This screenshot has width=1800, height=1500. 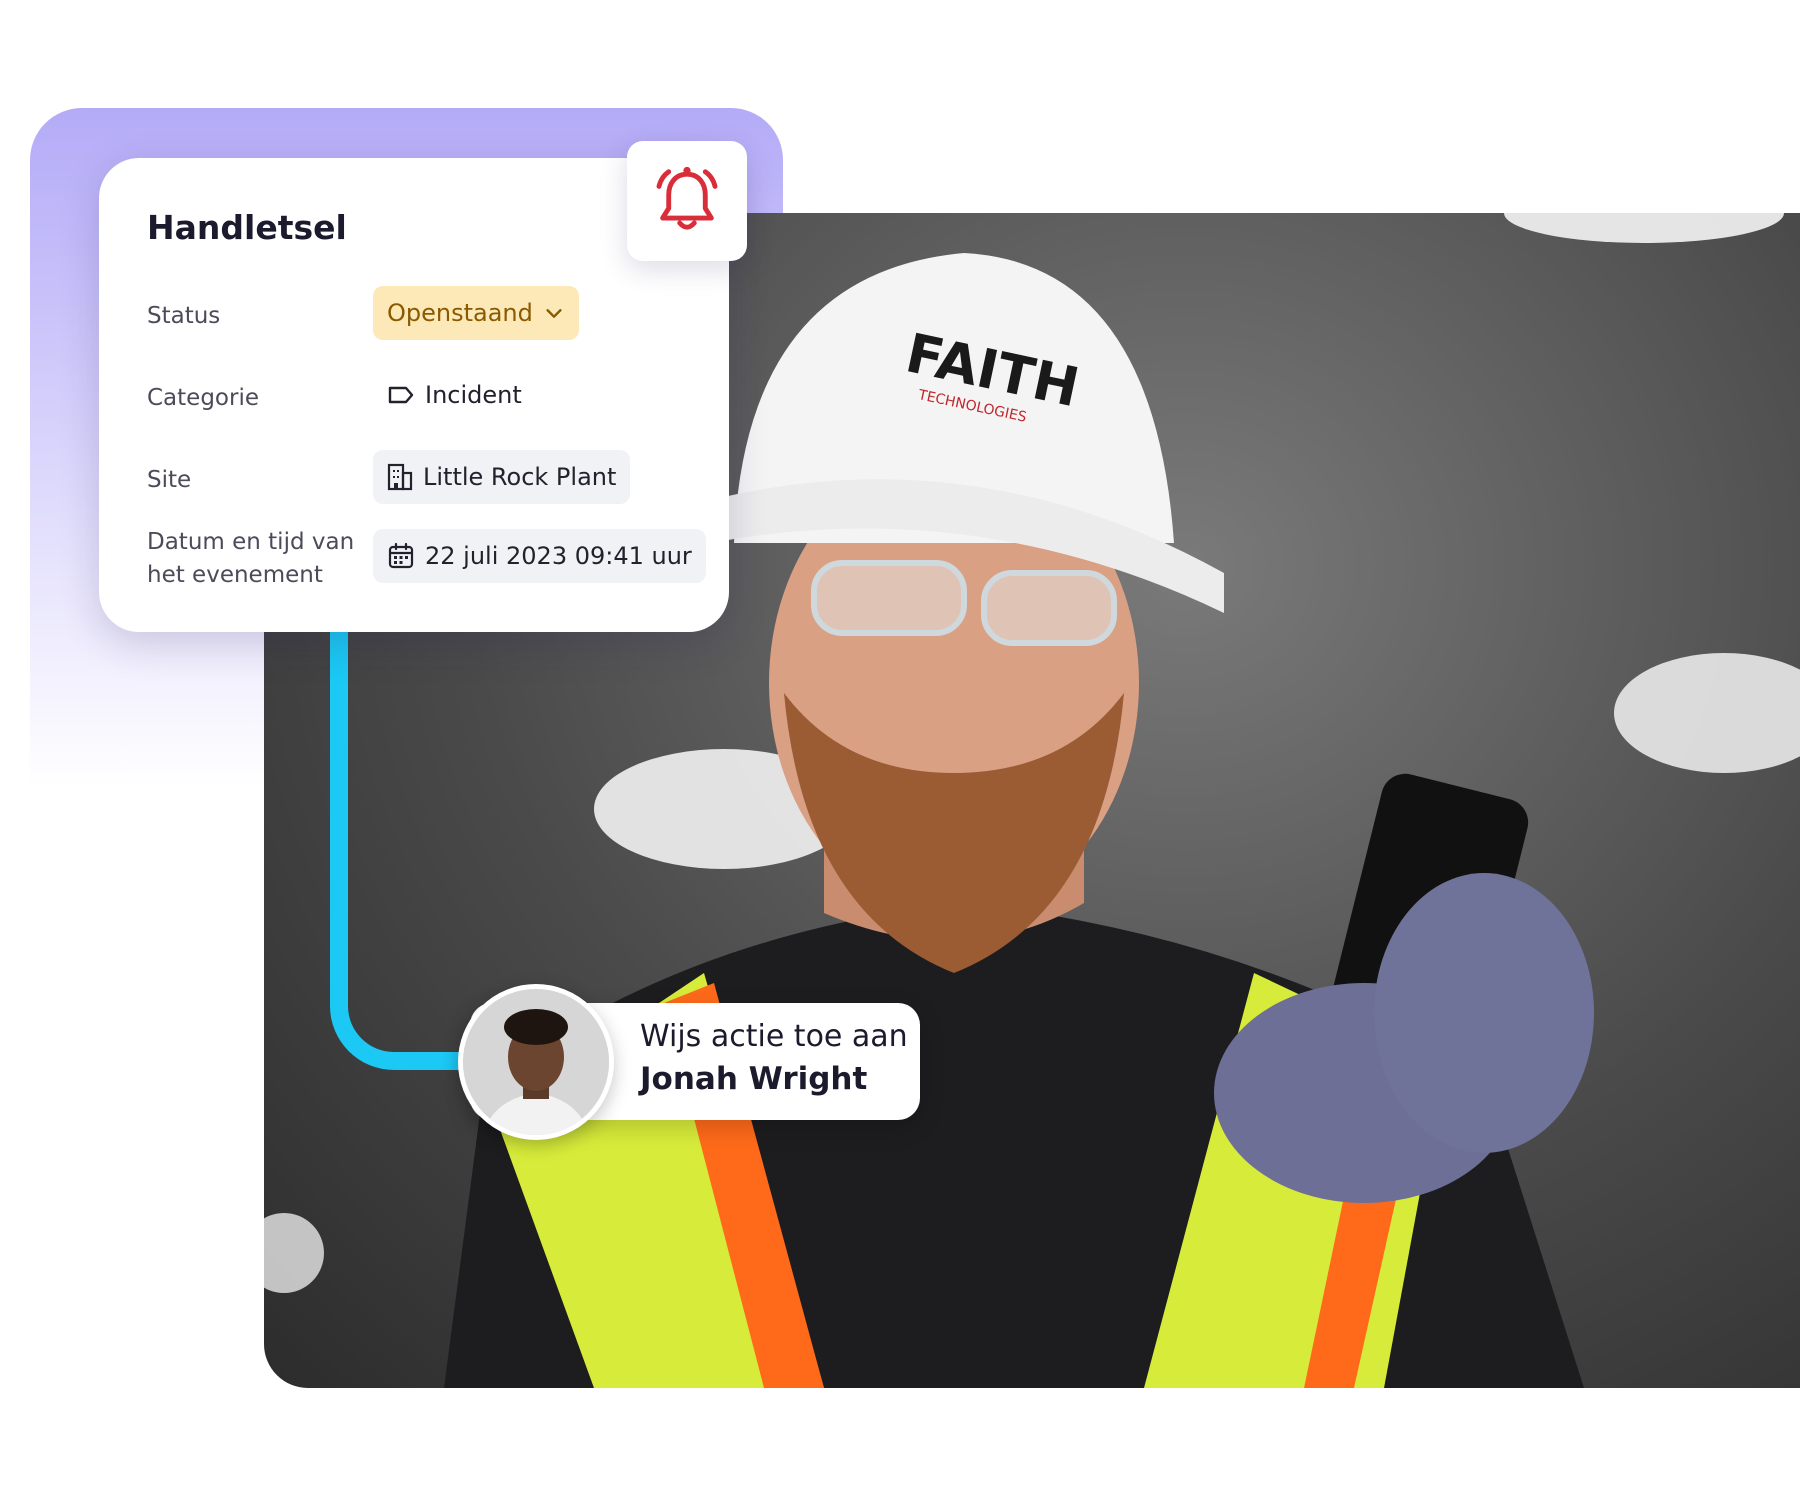 What do you see at coordinates (250, 559) in the screenshot?
I see `datetime-label: Datum en tijd van het evenement` at bounding box center [250, 559].